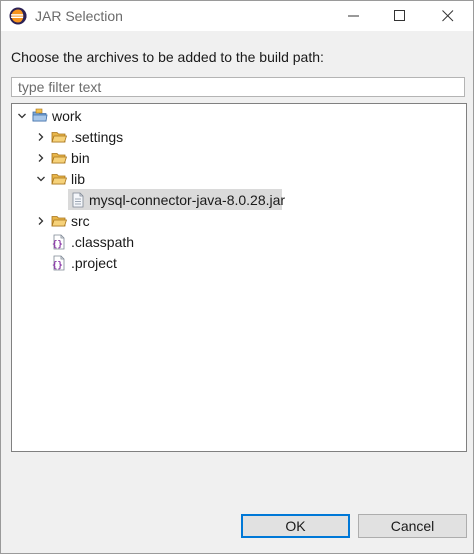 The image size is (474, 554). I want to click on tree-item-bin: bin, so click(237, 158).